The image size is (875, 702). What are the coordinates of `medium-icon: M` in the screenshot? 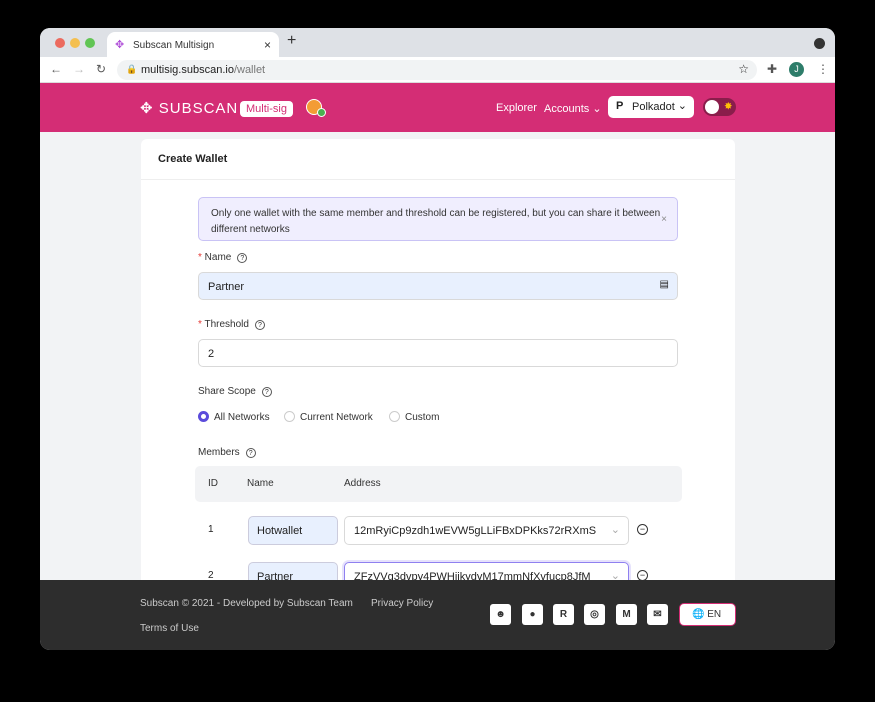 It's located at (626, 614).